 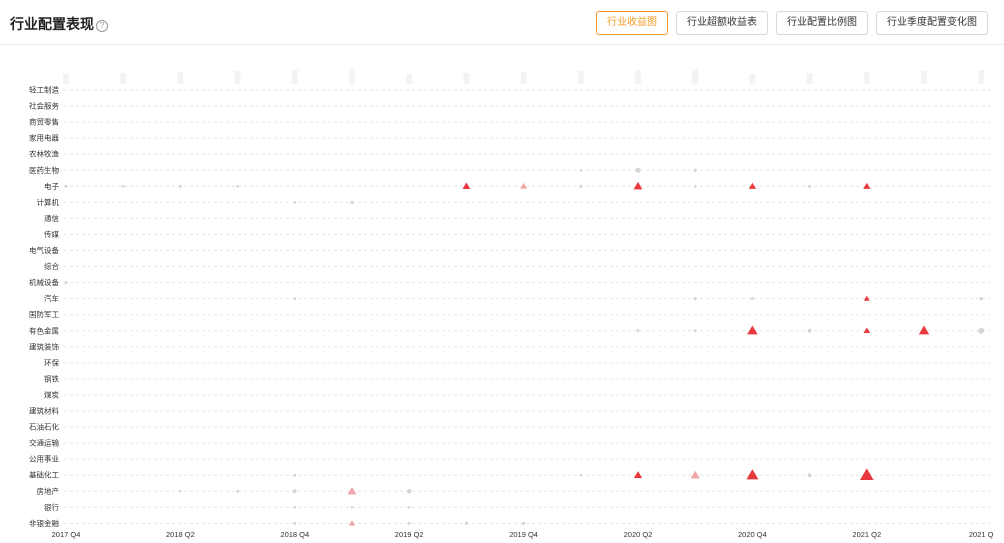 What do you see at coordinates (44, 90) in the screenshot?
I see `category-label: 轻工制造` at bounding box center [44, 90].